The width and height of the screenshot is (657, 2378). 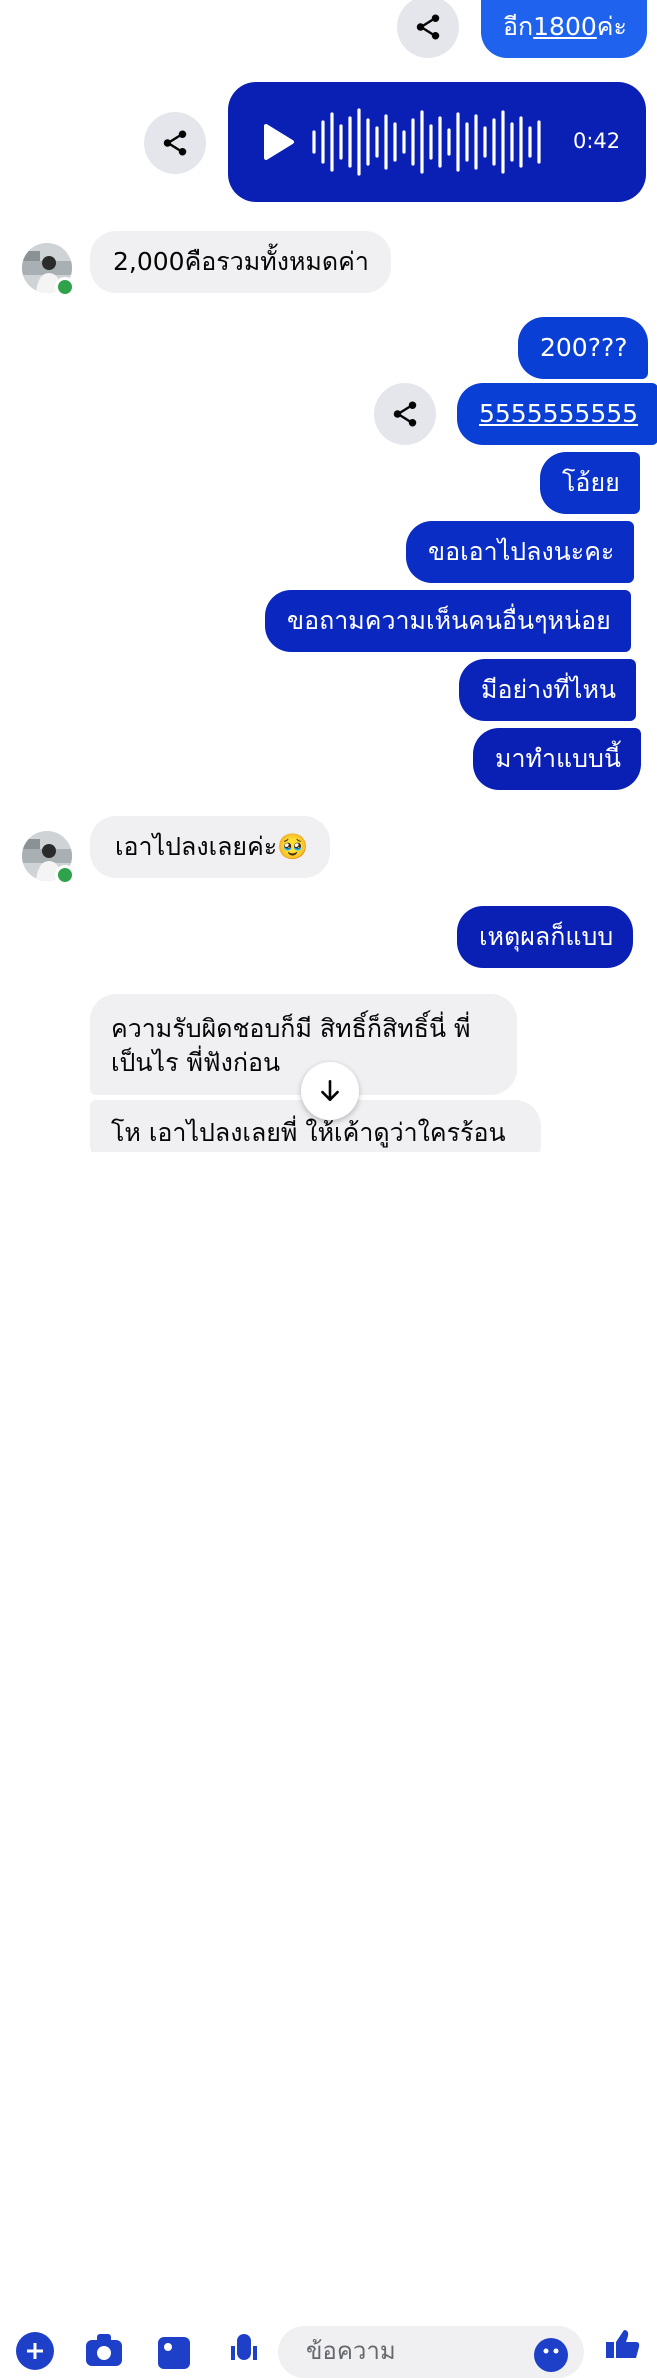 I want to click on message-text: โอ้ยย, so click(x=591, y=482).